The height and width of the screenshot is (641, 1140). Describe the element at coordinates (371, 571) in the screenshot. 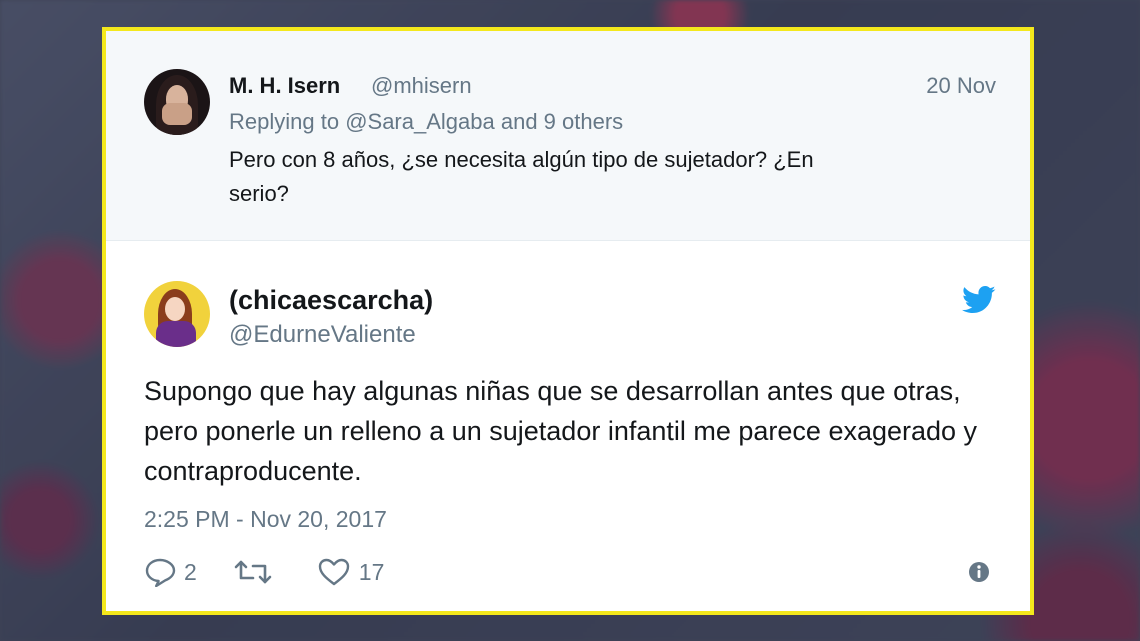

I see `like-count: 17` at that location.